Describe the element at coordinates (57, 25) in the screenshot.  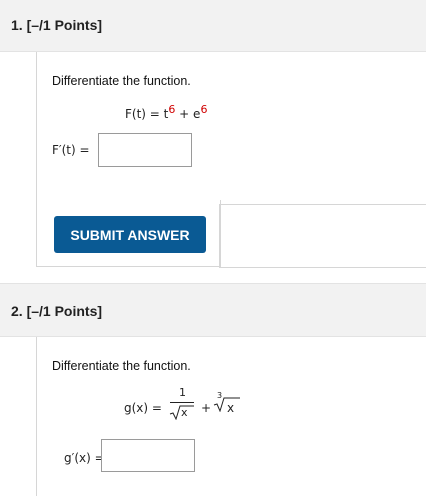
I see `question-1-title: 1. [–/1 Points]` at that location.